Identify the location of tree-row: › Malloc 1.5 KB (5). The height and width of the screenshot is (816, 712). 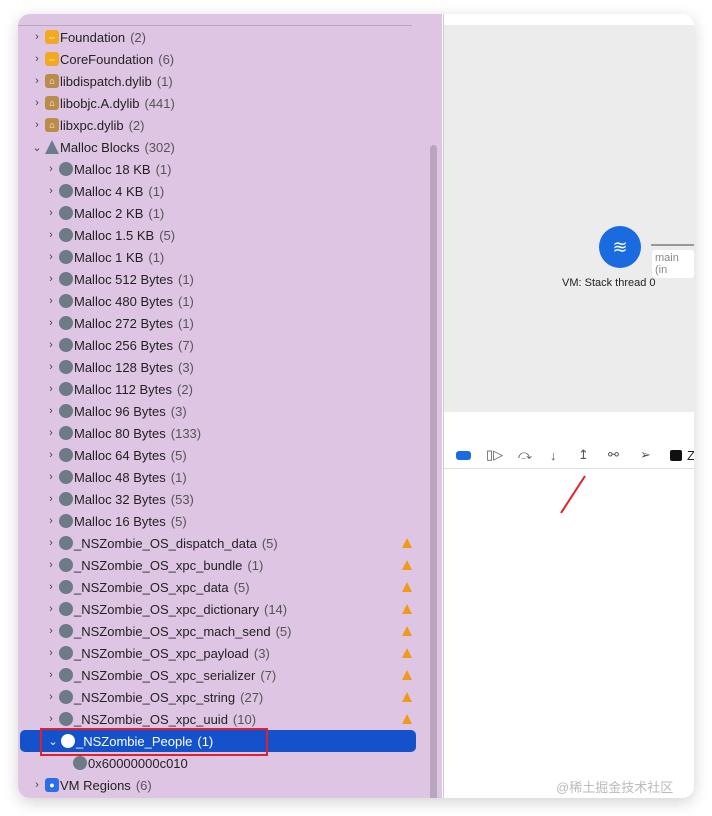
(217, 235).